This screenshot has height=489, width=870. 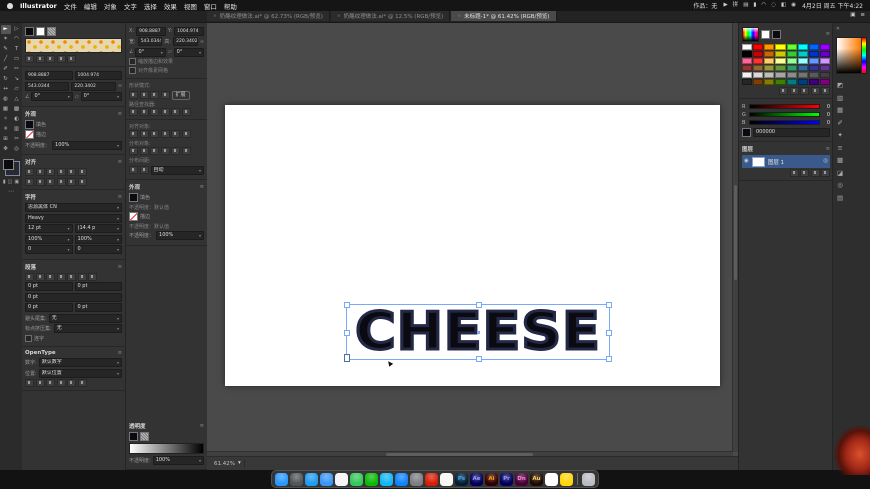 What do you see at coordinates (6, 139) in the screenshot?
I see `artboard-tool: ⊞` at bounding box center [6, 139].